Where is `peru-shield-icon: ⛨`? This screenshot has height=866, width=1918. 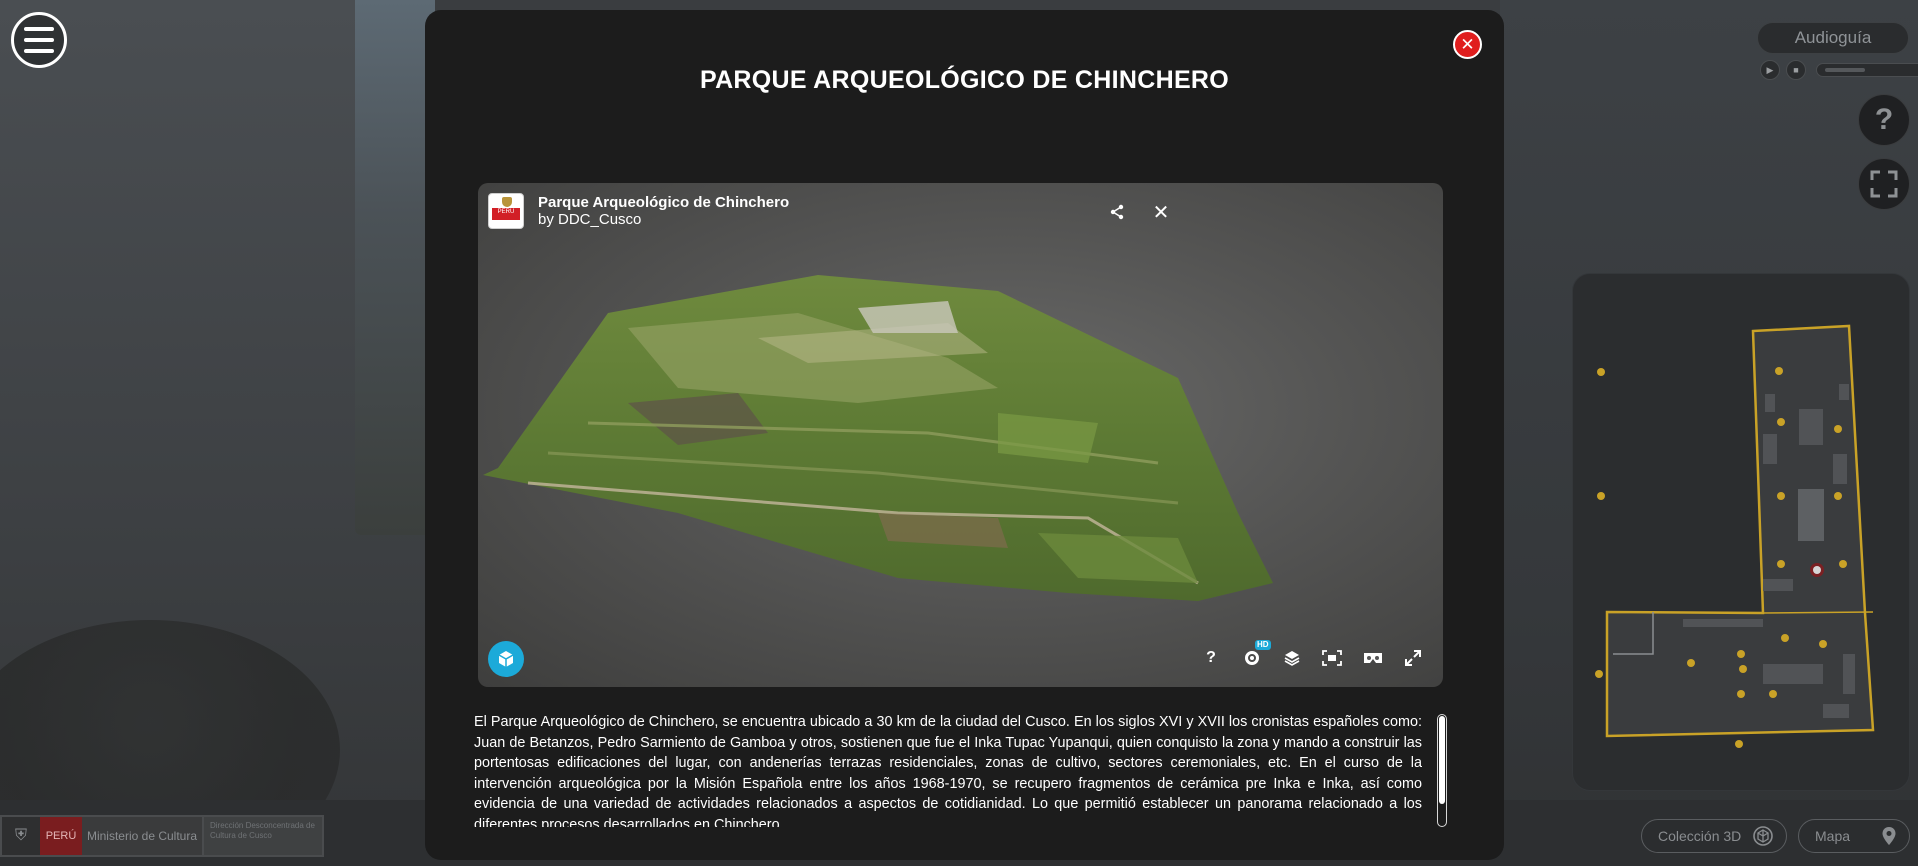 peru-shield-icon: ⛨ is located at coordinates (21, 836).